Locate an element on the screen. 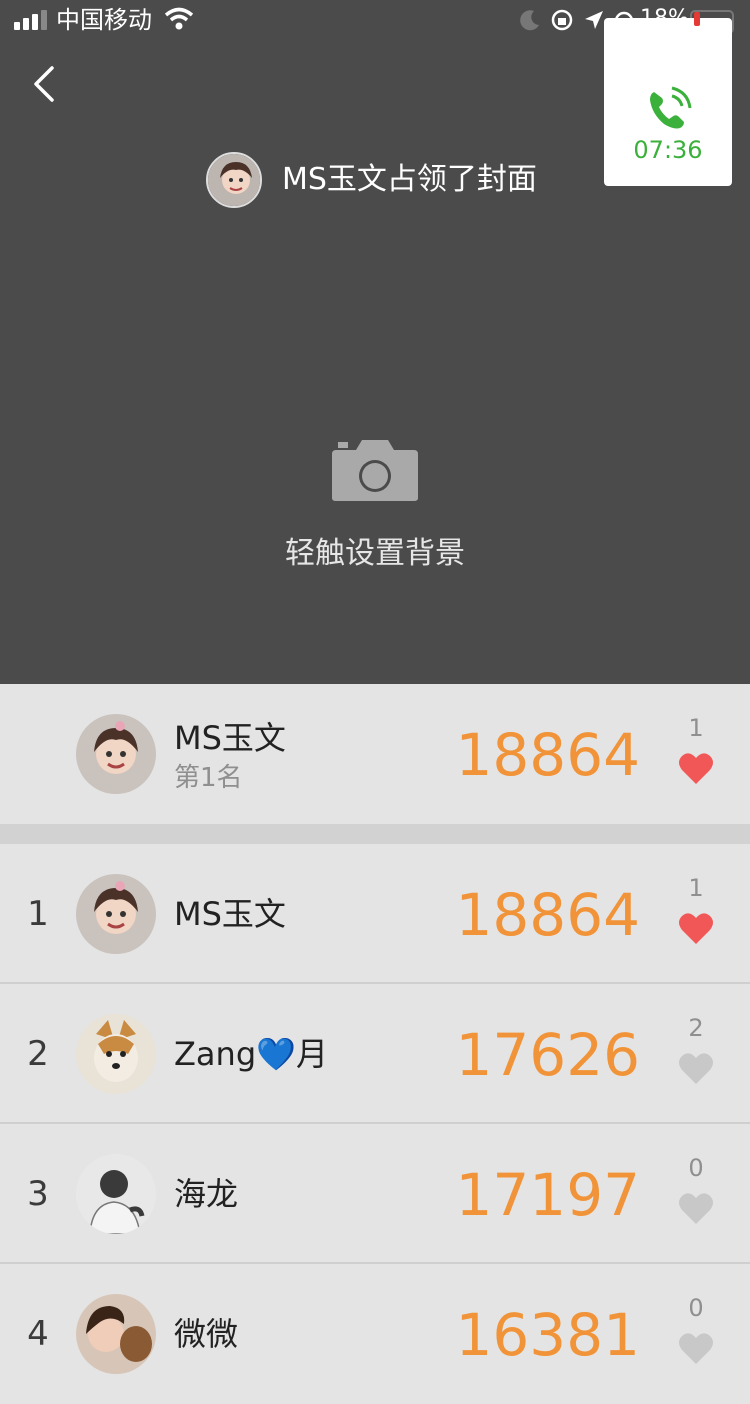  cover-owner-text: MS玉文占领了封面 is located at coordinates (409, 179).